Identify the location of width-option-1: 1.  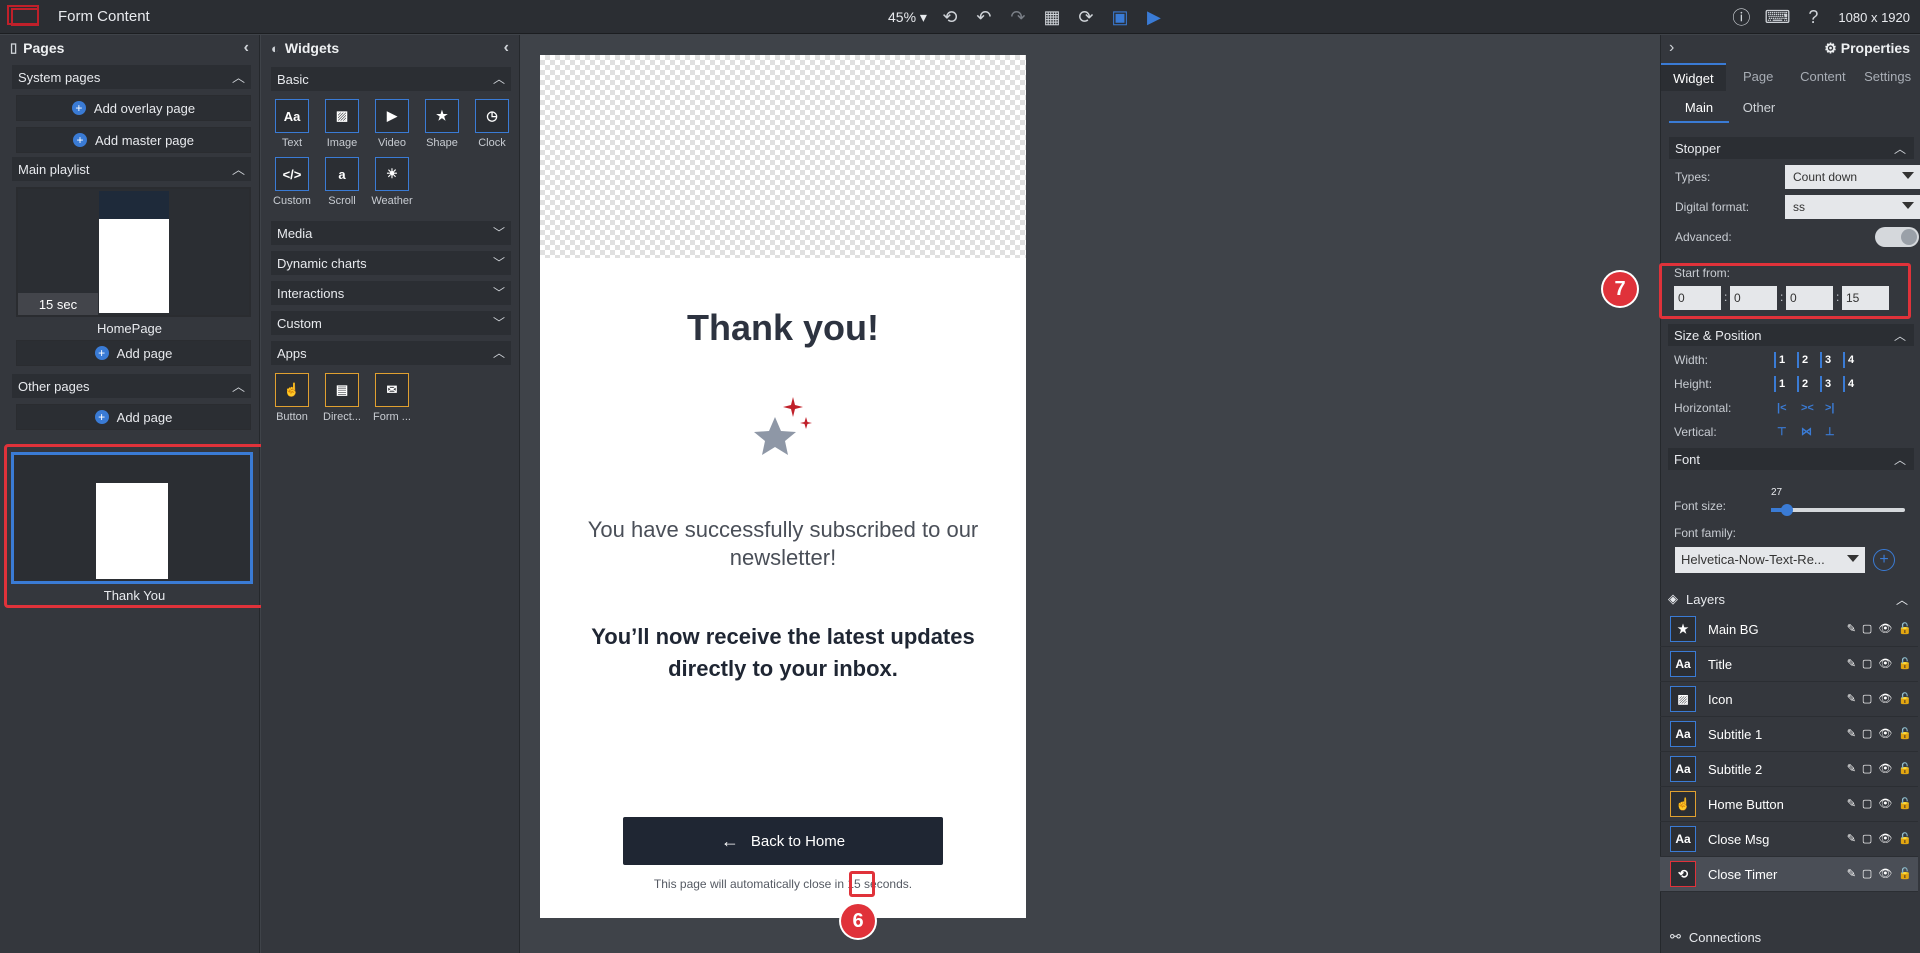
(1782, 360).